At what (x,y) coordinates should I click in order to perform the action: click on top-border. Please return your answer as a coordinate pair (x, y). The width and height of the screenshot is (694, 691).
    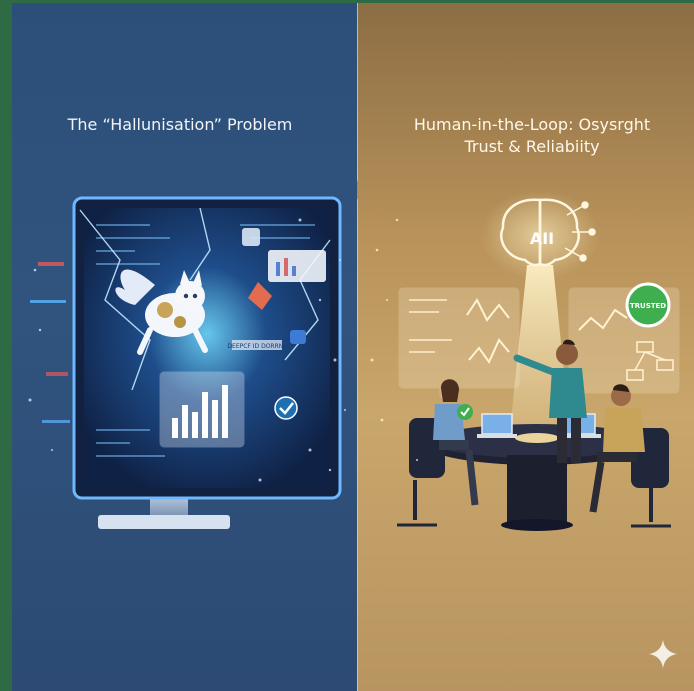
    Looking at the image, I should click on (347, 1).